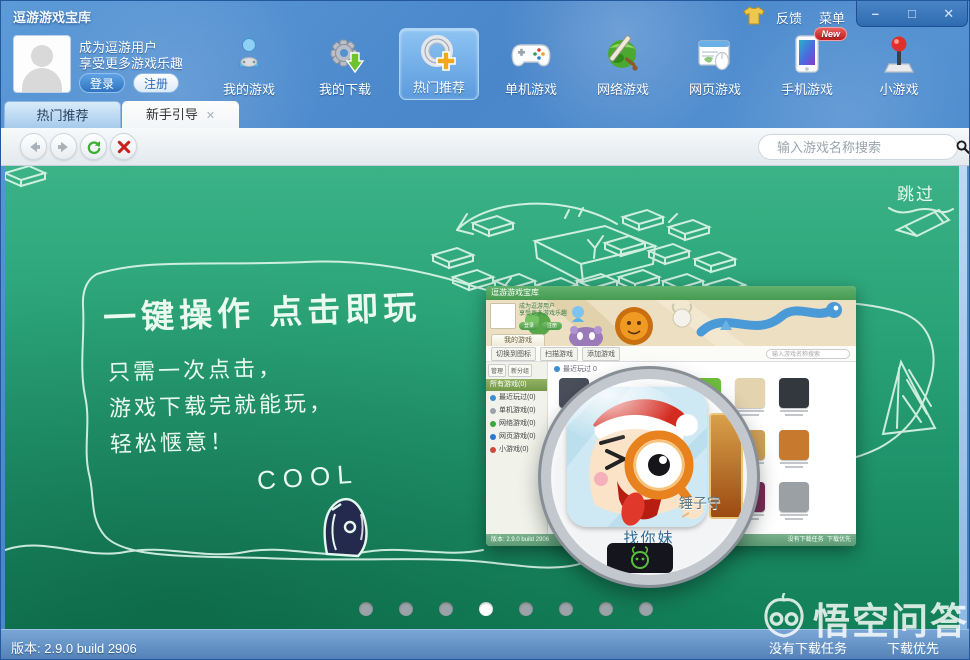 The image size is (970, 660). What do you see at coordinates (210, 116) in the screenshot?
I see `tab-close-icon: ✕` at bounding box center [210, 116].